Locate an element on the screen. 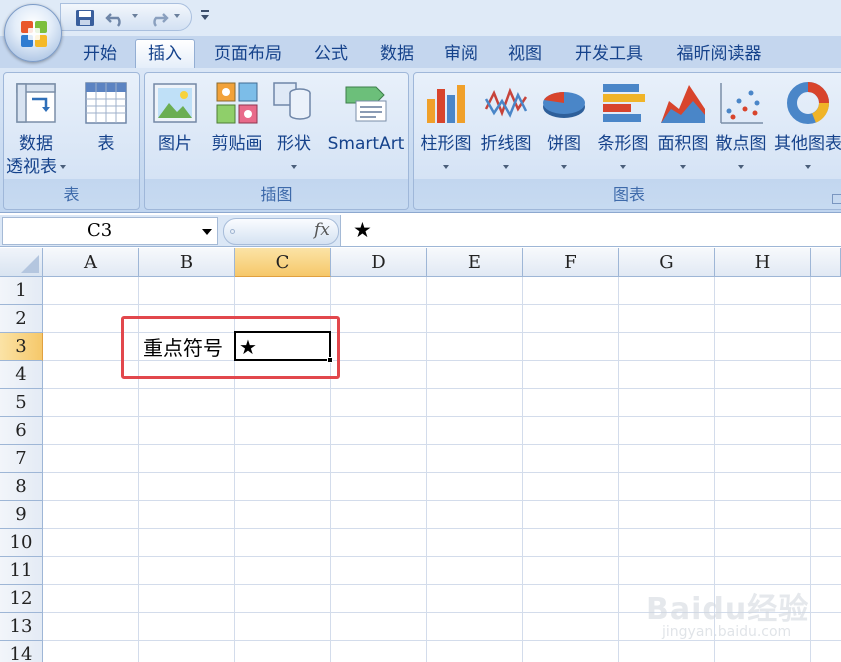  smartart-label: SmartArt is located at coordinates (366, 144).